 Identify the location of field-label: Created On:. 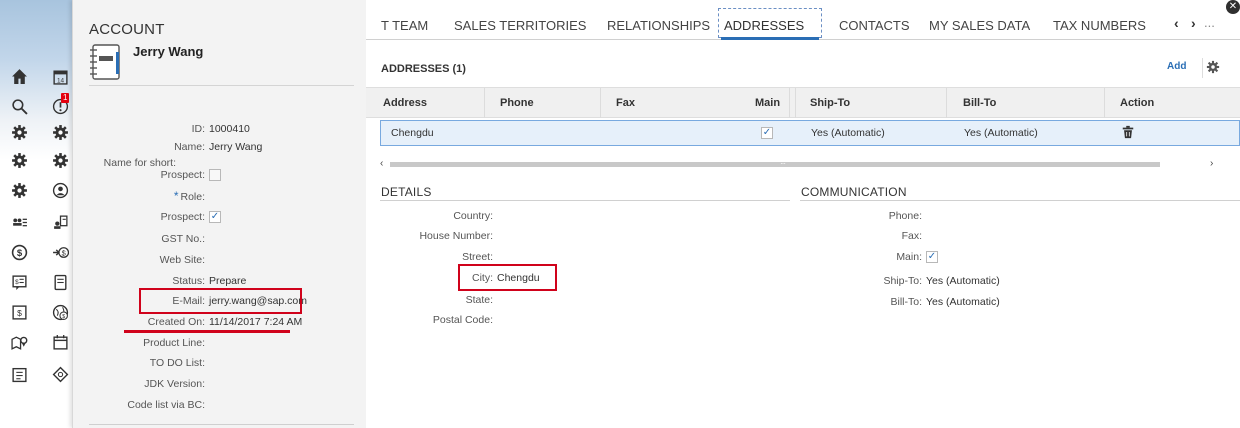
(176, 322).